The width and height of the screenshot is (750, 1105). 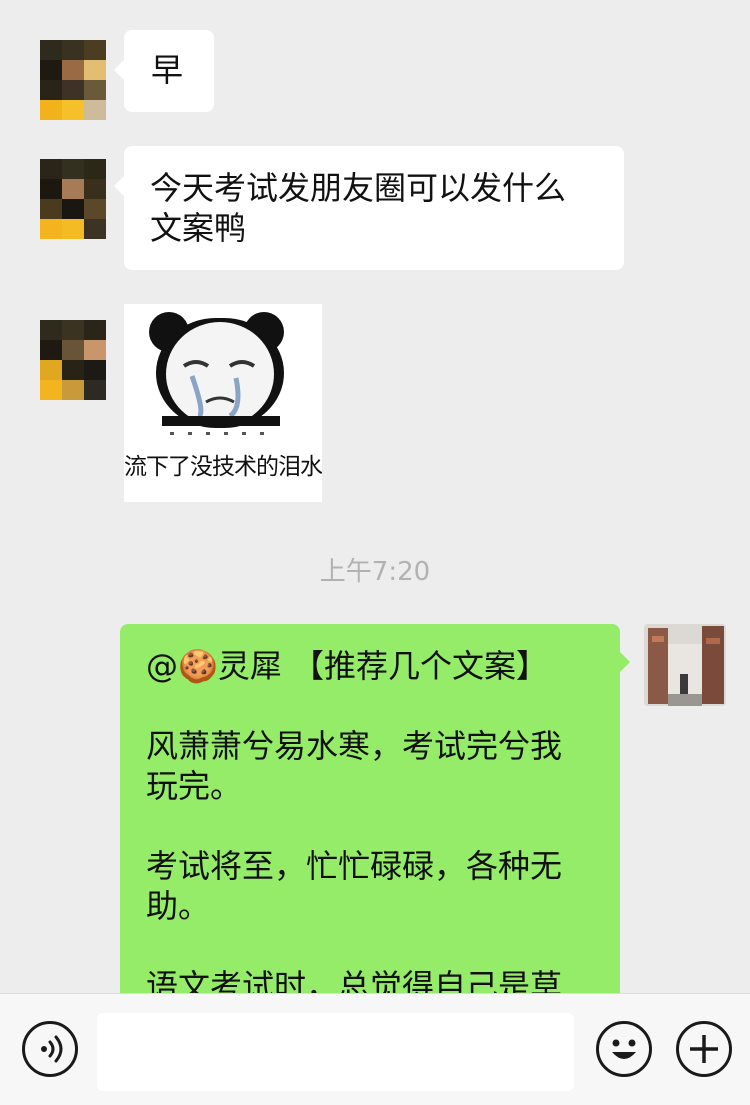 I want to click on message-line: 语文考试时，总觉得自己是草, so click(x=354, y=980).